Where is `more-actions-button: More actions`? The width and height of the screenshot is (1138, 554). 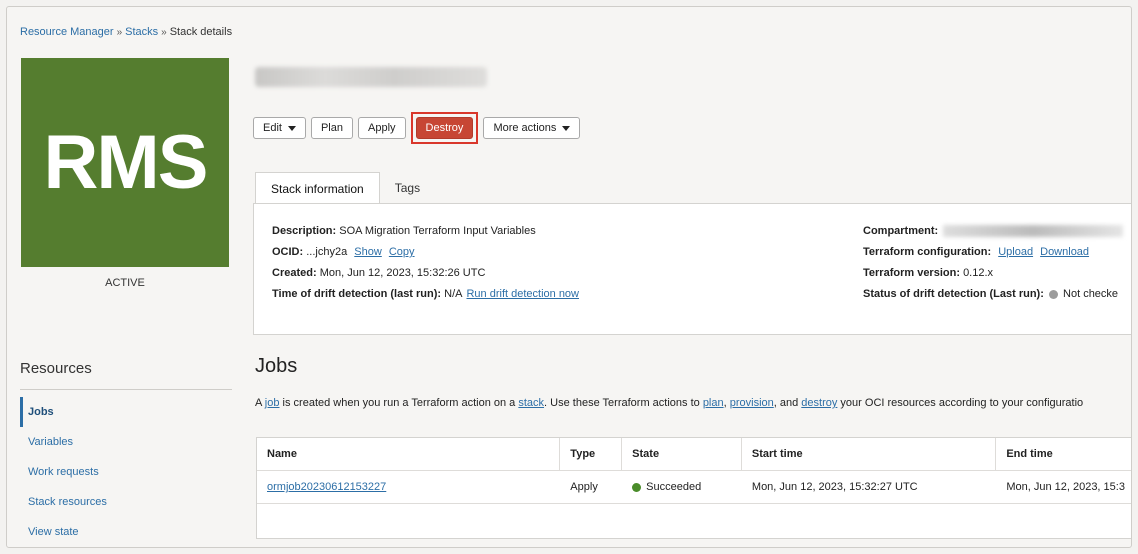
more-actions-button: More actions is located at coordinates (532, 128).